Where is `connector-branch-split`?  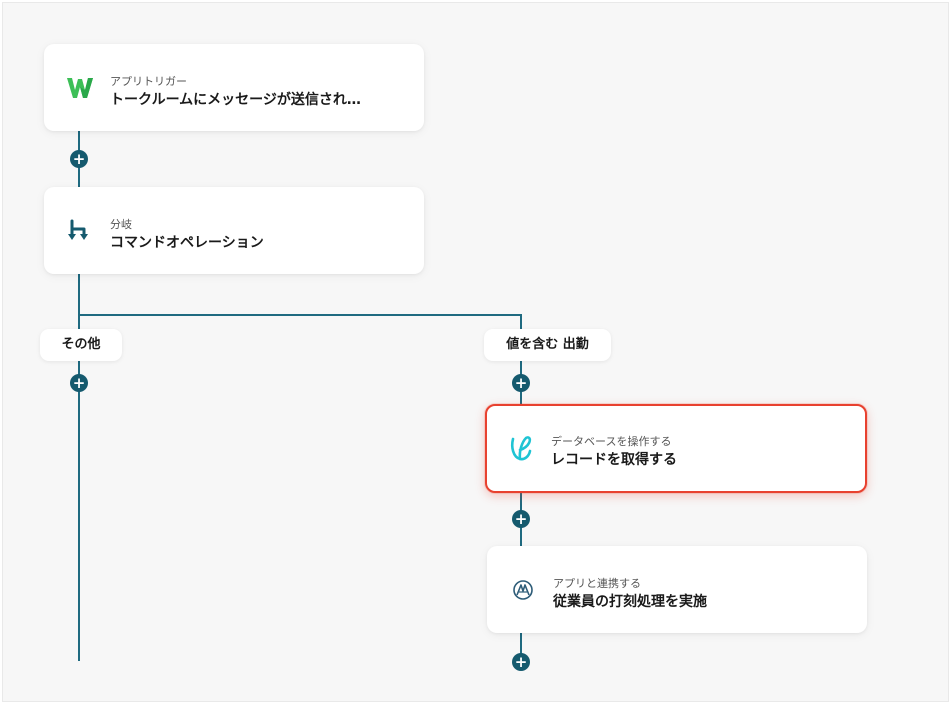
connector-branch-split is located at coordinates (300, 315).